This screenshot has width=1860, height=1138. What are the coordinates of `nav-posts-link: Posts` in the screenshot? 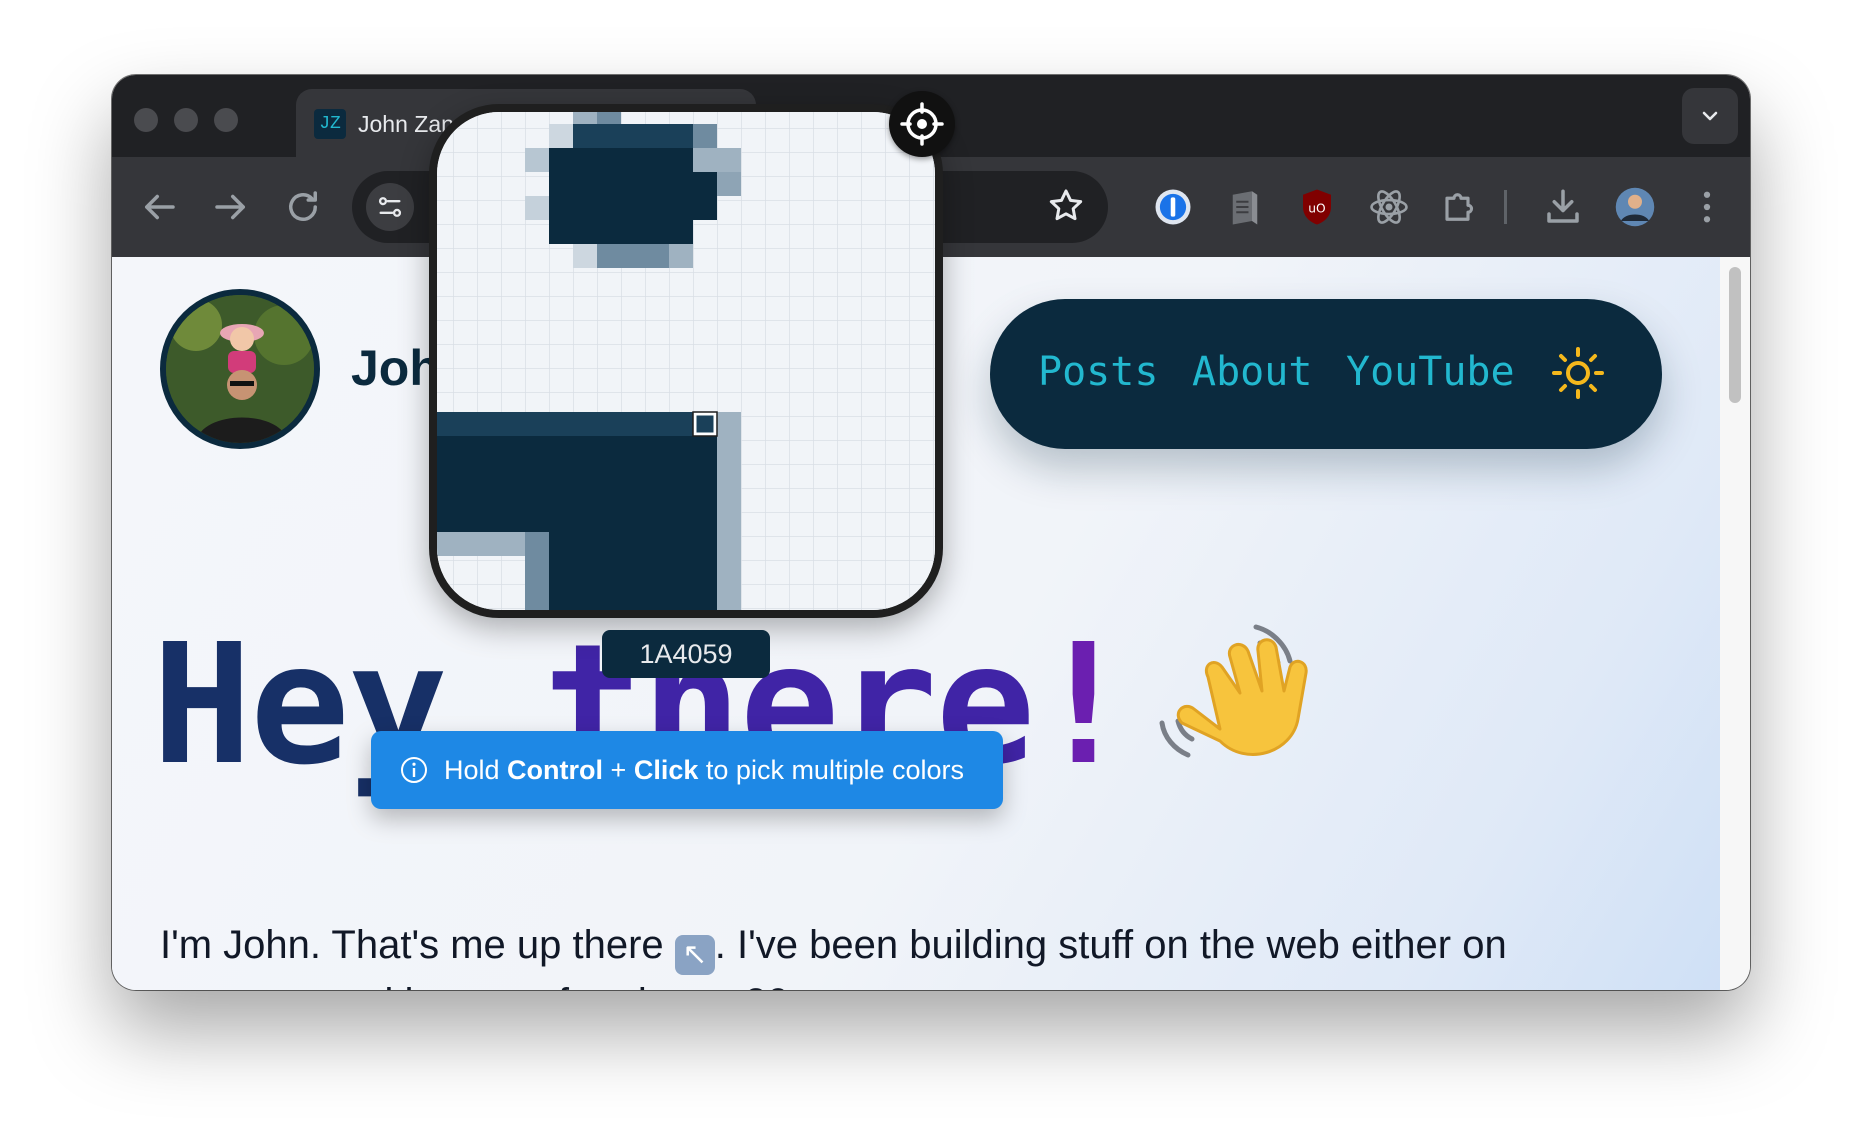 It's located at (1098, 372).